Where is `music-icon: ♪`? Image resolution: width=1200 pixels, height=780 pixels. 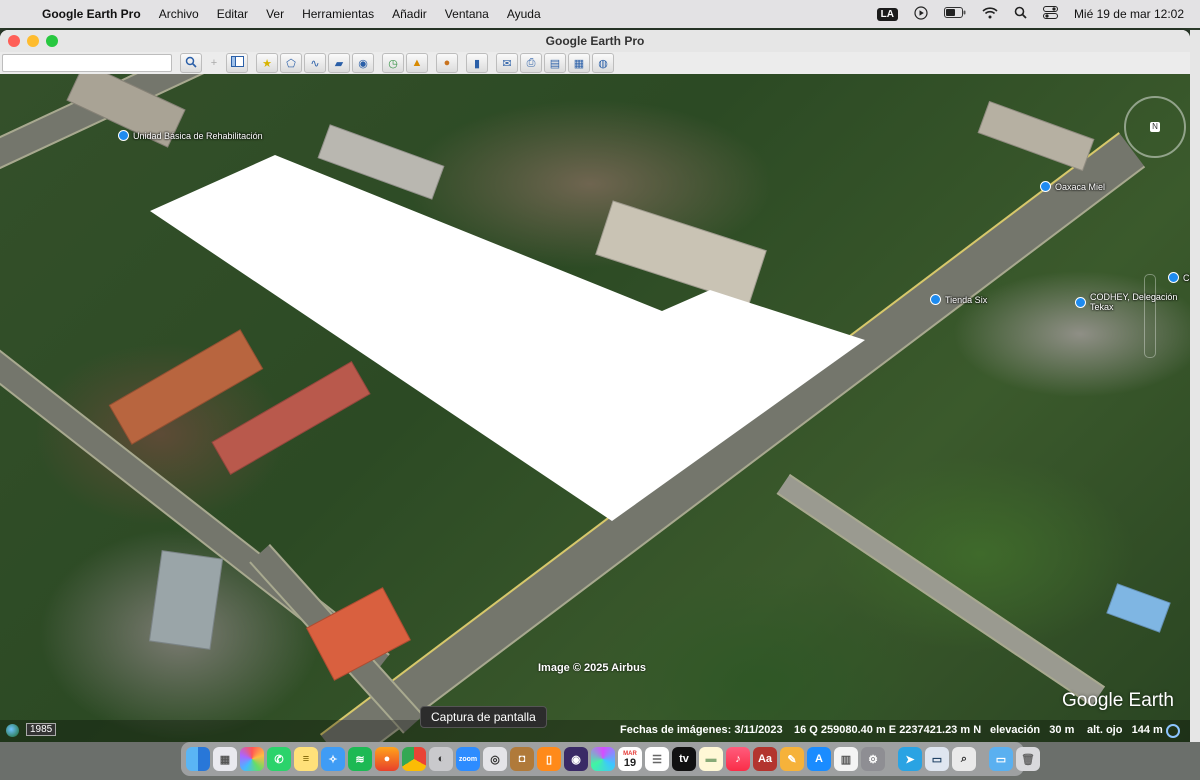 music-icon: ♪ is located at coordinates (738, 759).